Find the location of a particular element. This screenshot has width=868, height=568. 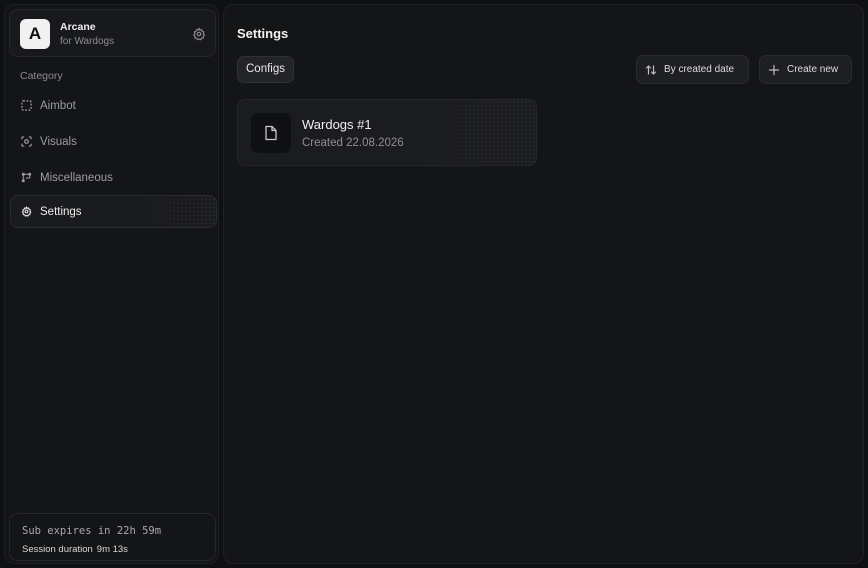

create-new-button: Create new is located at coordinates (805, 69).